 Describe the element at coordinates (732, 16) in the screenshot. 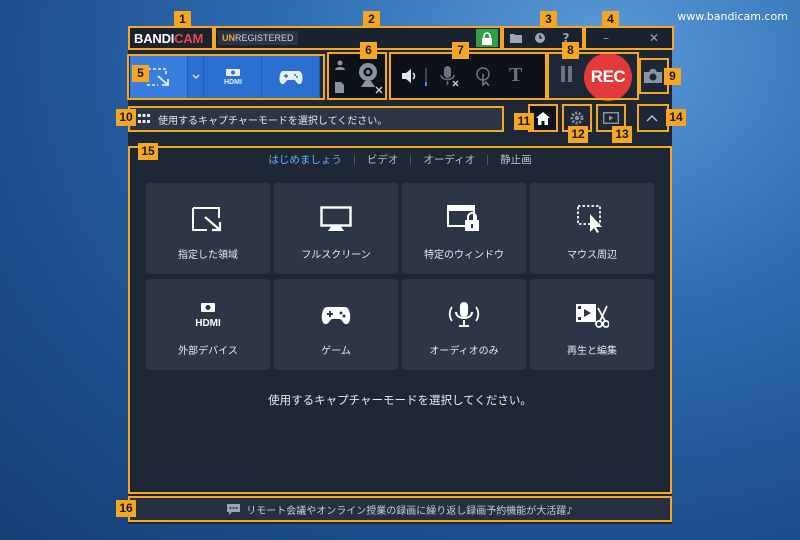

I see `watermark: www.bandicam.com` at that location.